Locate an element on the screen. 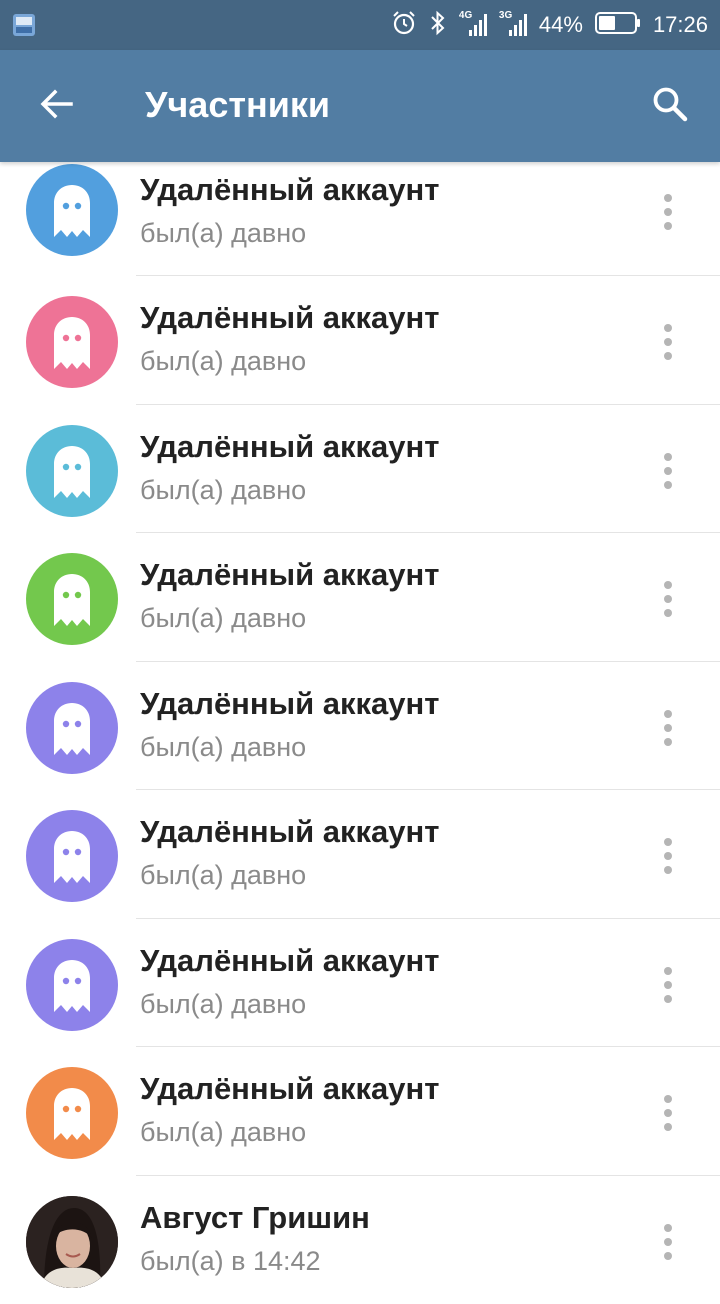 This screenshot has width=720, height=1304. search-button is located at coordinates (670, 106).